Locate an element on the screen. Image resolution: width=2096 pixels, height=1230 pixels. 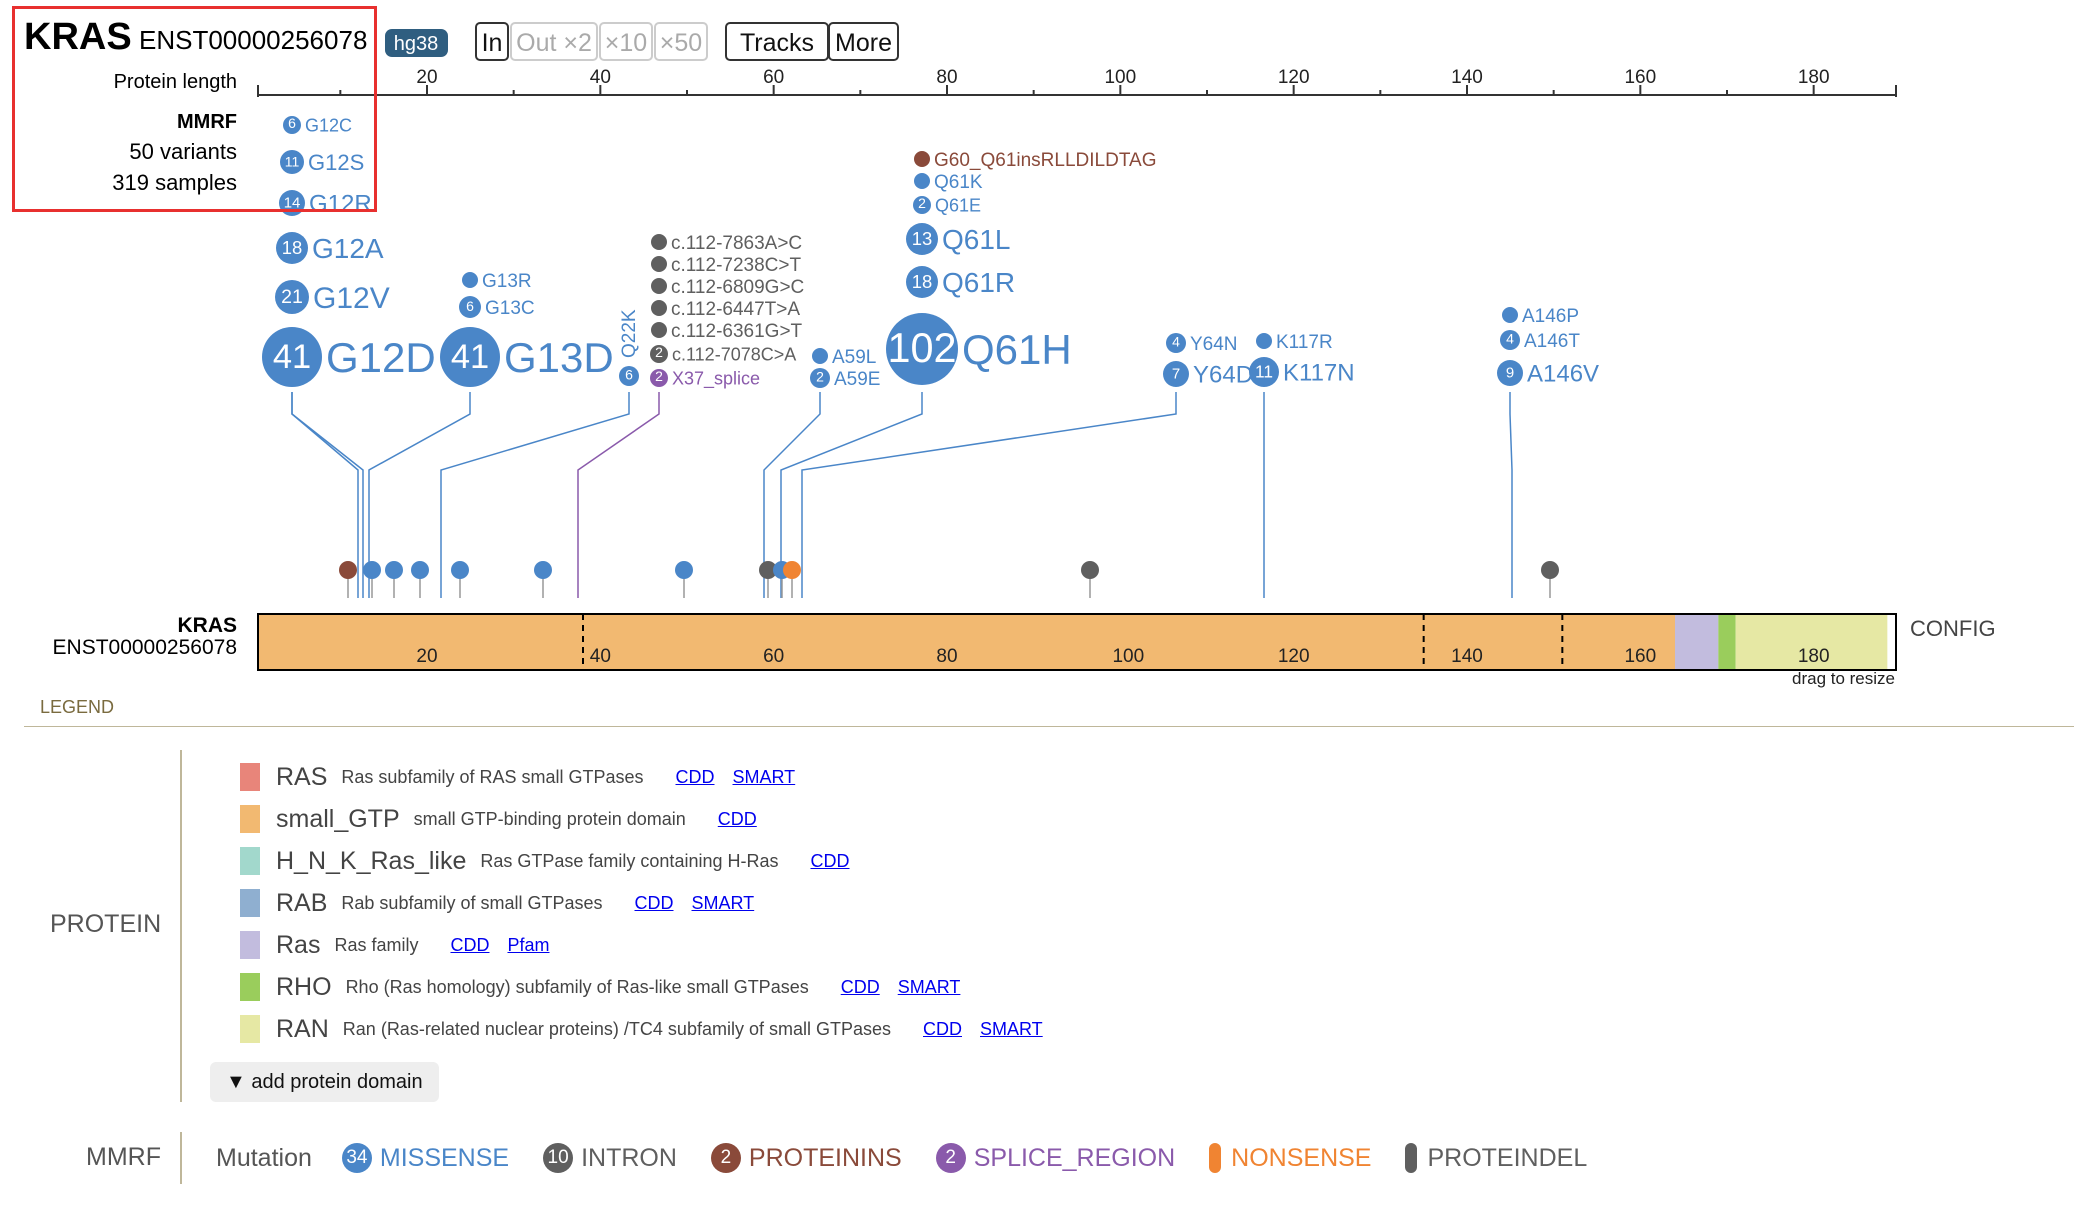
config-button: CONFIG is located at coordinates (1953, 628).